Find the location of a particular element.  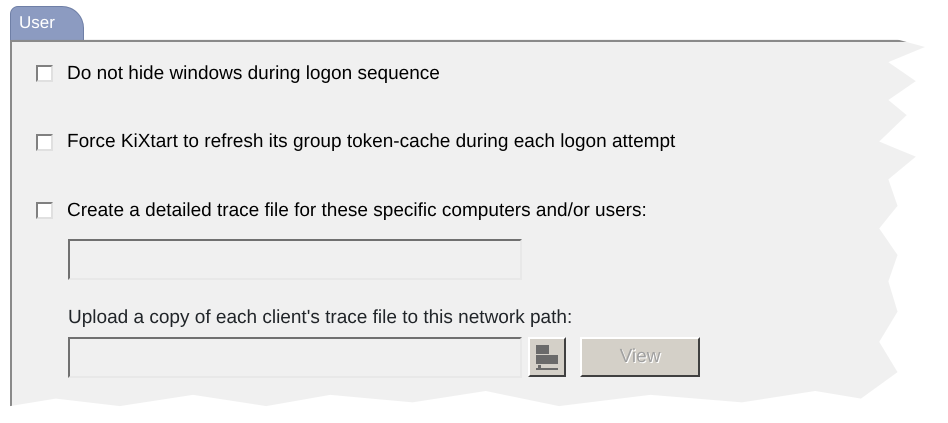

field-label: Upload a copy of each client's trace file to this network path: is located at coordinates (320, 318).